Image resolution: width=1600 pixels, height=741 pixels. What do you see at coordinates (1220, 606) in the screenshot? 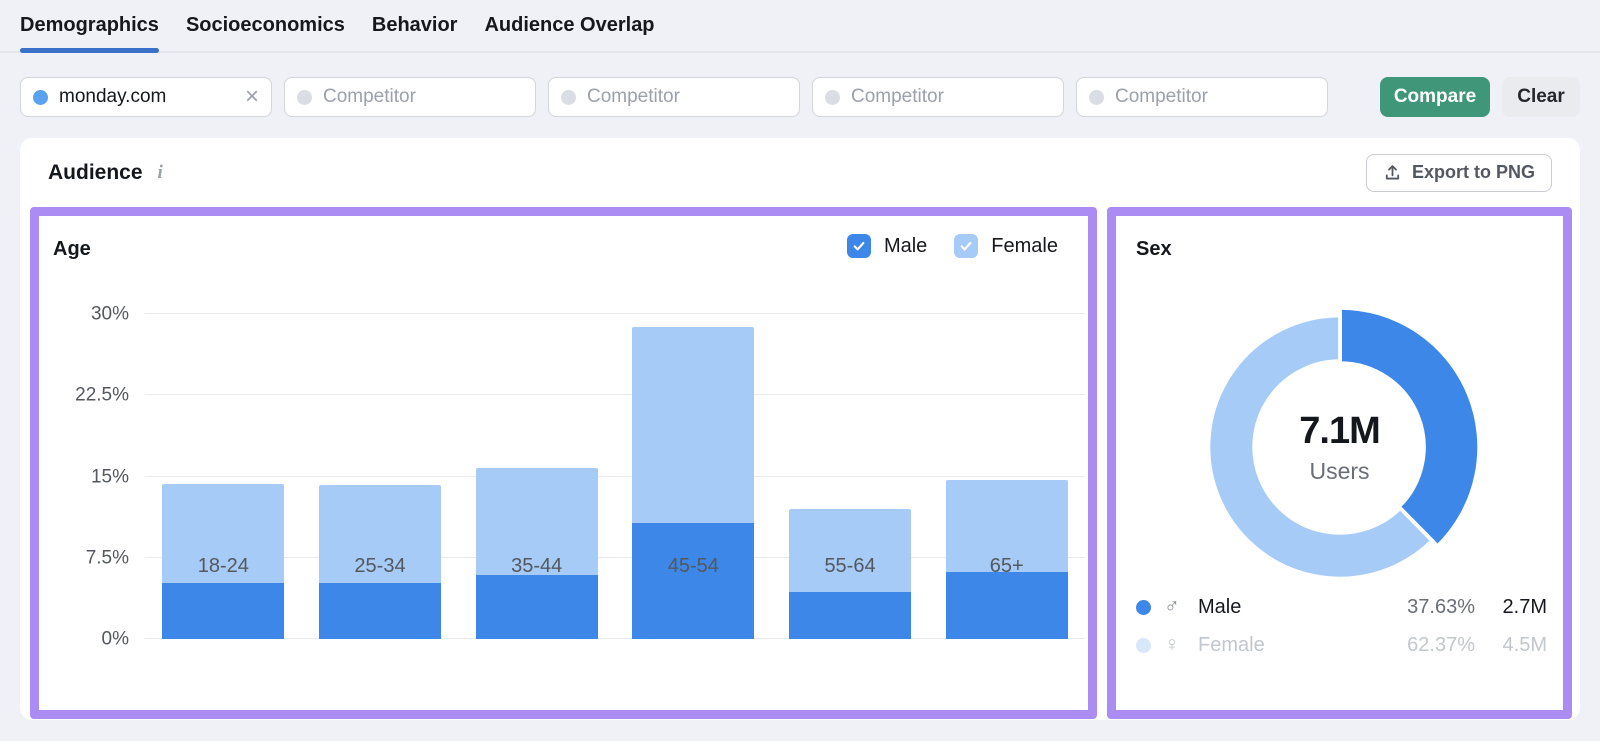
I see `legend-name: Male` at bounding box center [1220, 606].